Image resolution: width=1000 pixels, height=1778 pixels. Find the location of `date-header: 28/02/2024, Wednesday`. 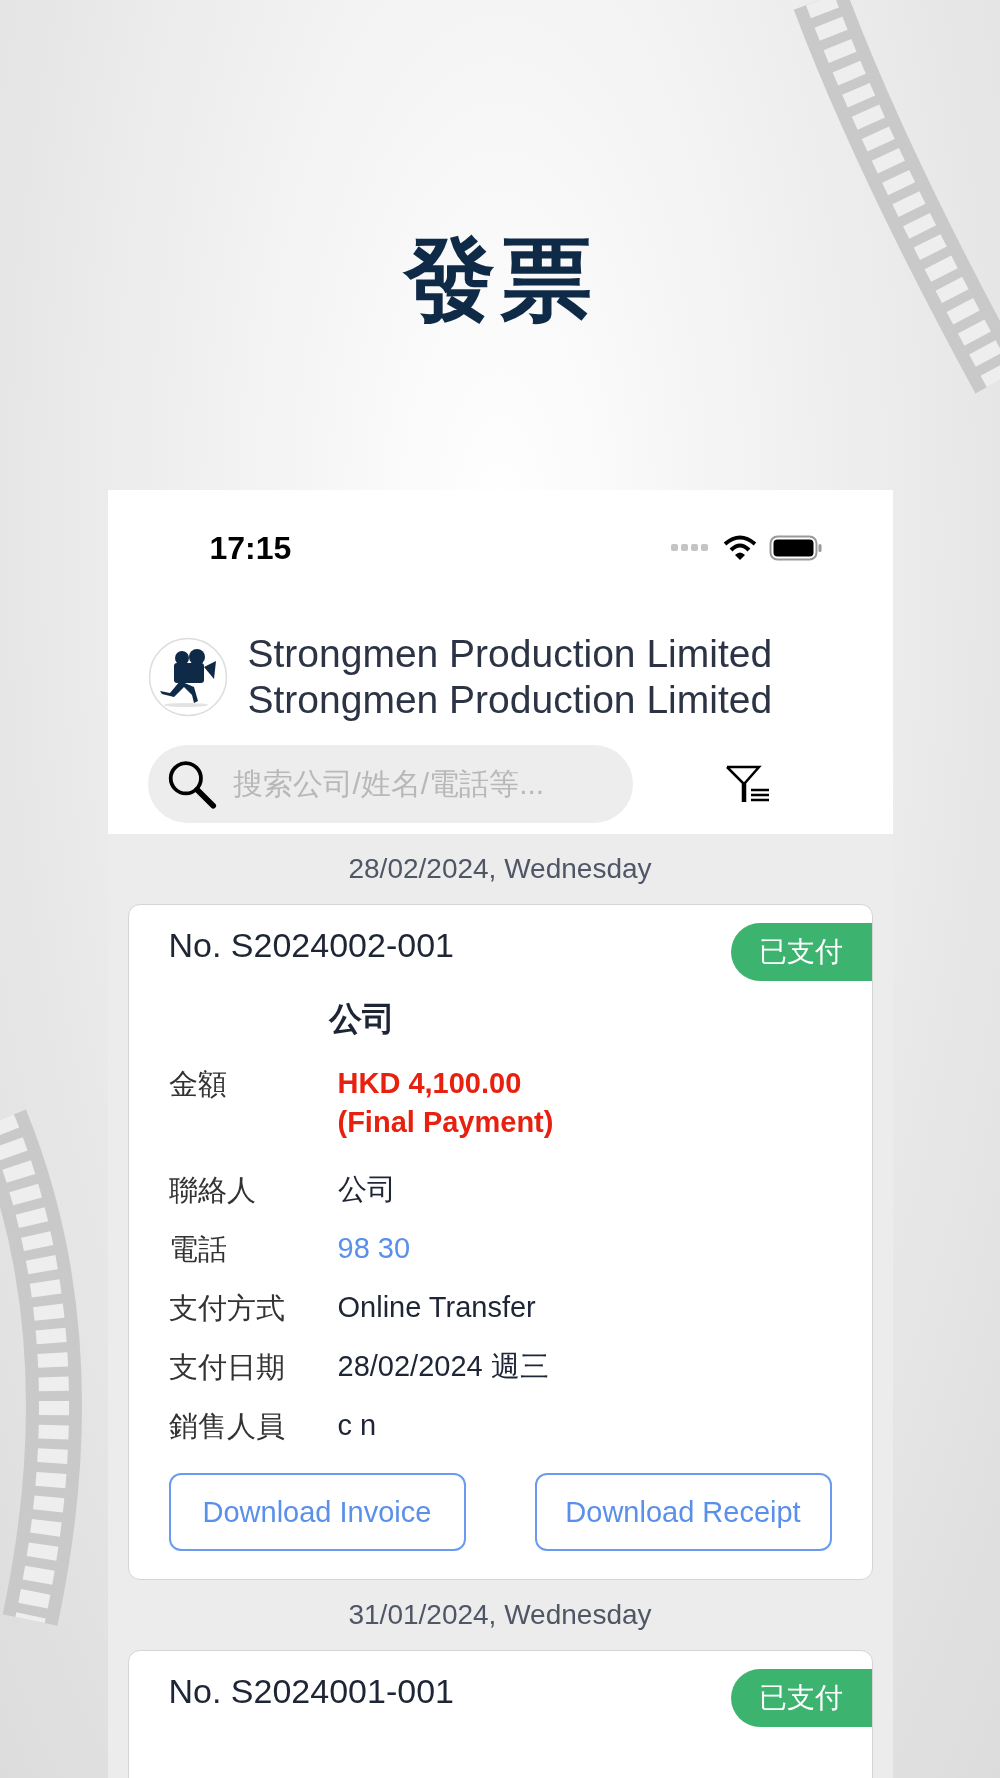

date-header: 28/02/2024, Wednesday is located at coordinates (500, 869).